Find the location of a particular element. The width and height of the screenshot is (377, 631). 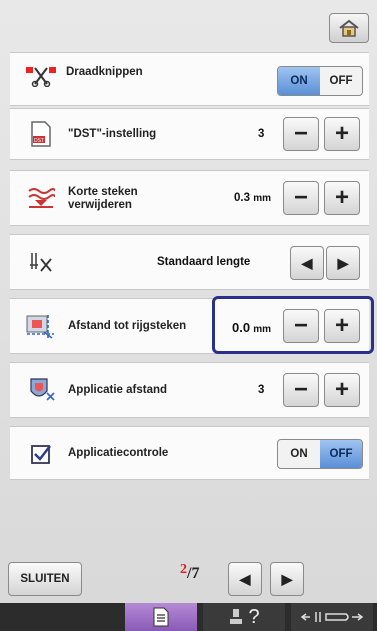

home-icon is located at coordinates (349, 28).